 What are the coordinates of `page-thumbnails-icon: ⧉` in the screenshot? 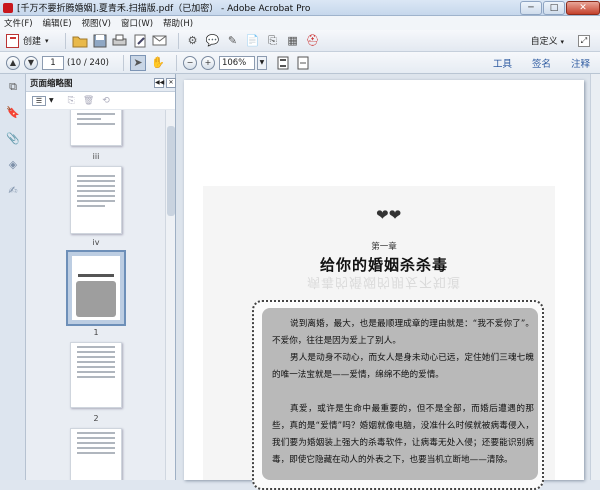 It's located at (13, 88).